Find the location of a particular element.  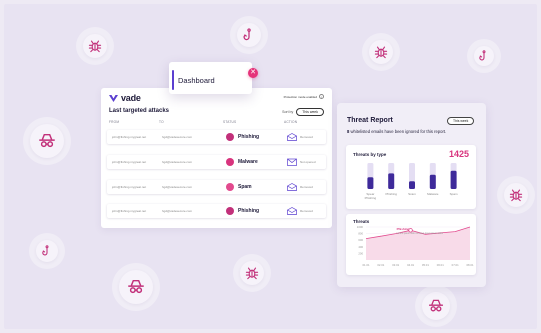

bar-category-label: Malware is located at coordinates (433, 194).